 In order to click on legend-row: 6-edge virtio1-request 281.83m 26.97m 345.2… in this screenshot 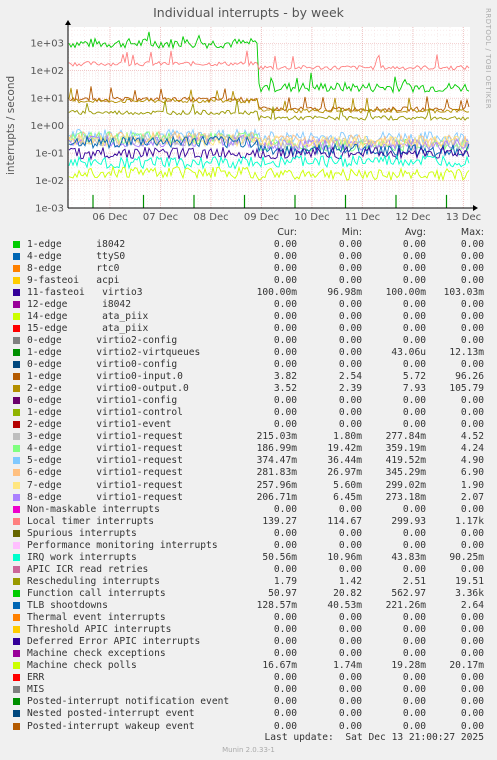, I will do `click(248, 473)`.